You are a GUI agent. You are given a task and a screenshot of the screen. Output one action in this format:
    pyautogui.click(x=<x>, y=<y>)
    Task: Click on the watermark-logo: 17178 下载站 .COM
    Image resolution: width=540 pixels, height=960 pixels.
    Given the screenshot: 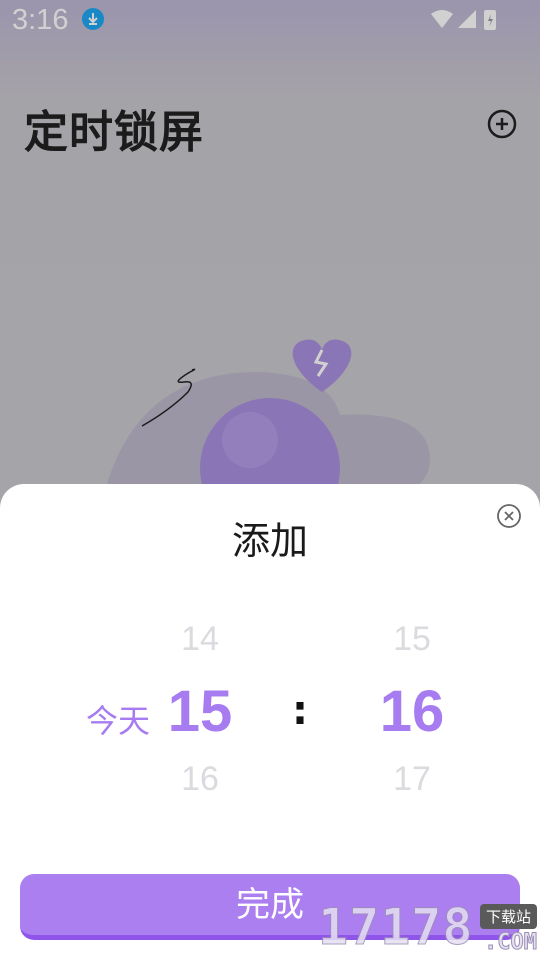 What is the action you would take?
    pyautogui.click(x=429, y=928)
    